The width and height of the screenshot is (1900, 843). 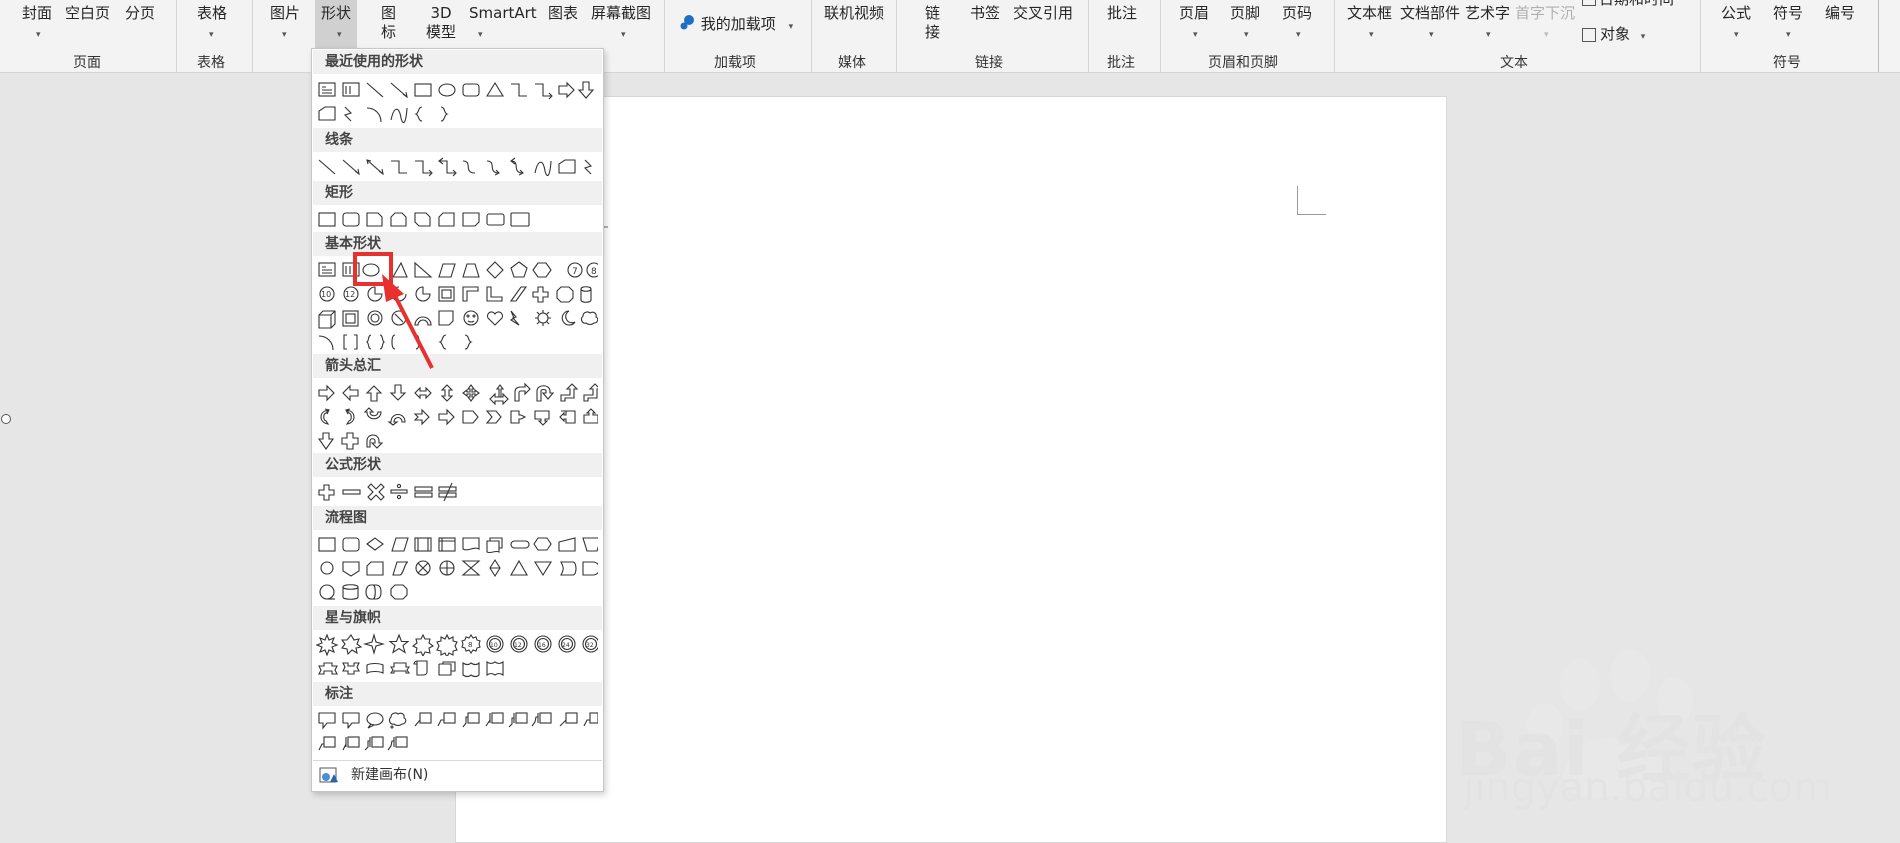 I want to click on svg-text: 32, so click(x=590, y=645).